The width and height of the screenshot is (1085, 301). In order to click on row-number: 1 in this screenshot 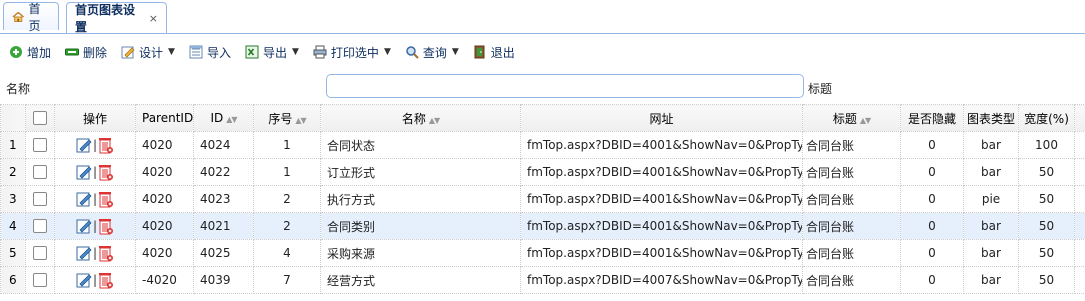, I will do `click(13, 145)`.